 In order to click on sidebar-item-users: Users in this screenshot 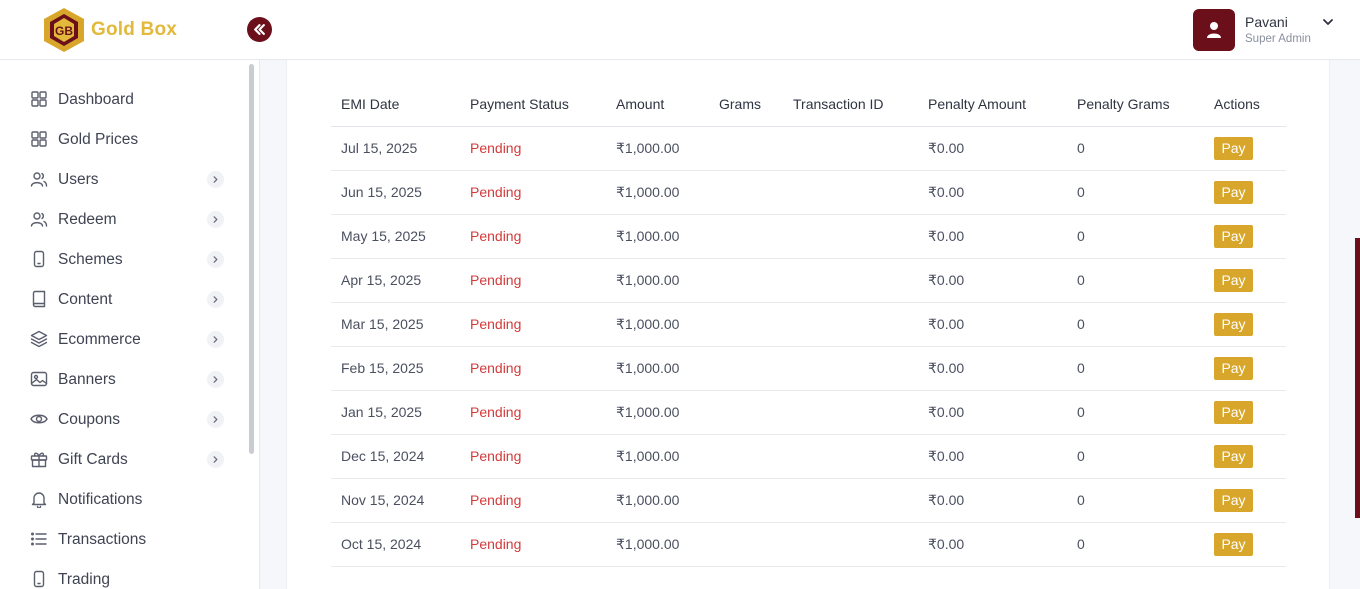, I will do `click(120, 180)`.